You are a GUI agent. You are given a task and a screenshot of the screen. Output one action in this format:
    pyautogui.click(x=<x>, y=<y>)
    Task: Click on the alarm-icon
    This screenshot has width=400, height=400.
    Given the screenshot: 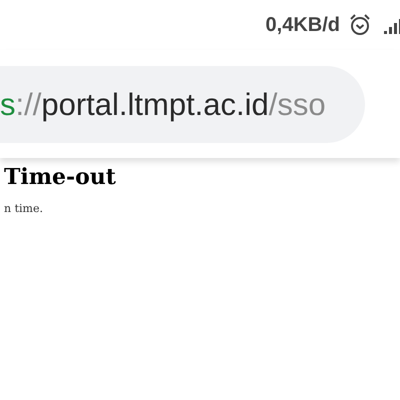 What is the action you would take?
    pyautogui.click(x=360, y=25)
    